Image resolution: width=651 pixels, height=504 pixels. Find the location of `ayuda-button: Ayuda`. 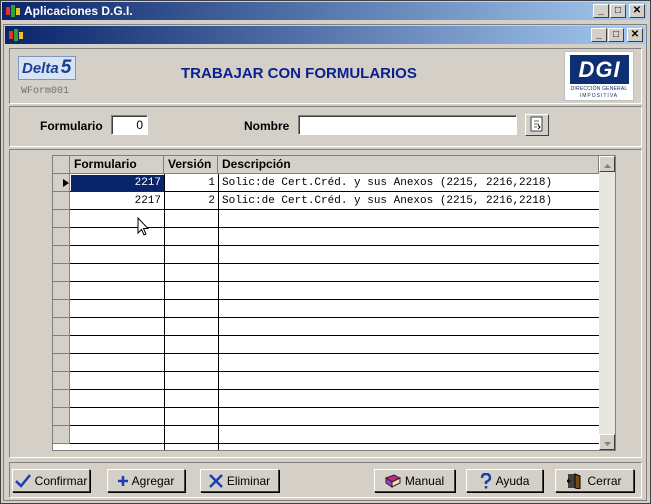

ayuda-button: Ayuda is located at coordinates (504, 480).